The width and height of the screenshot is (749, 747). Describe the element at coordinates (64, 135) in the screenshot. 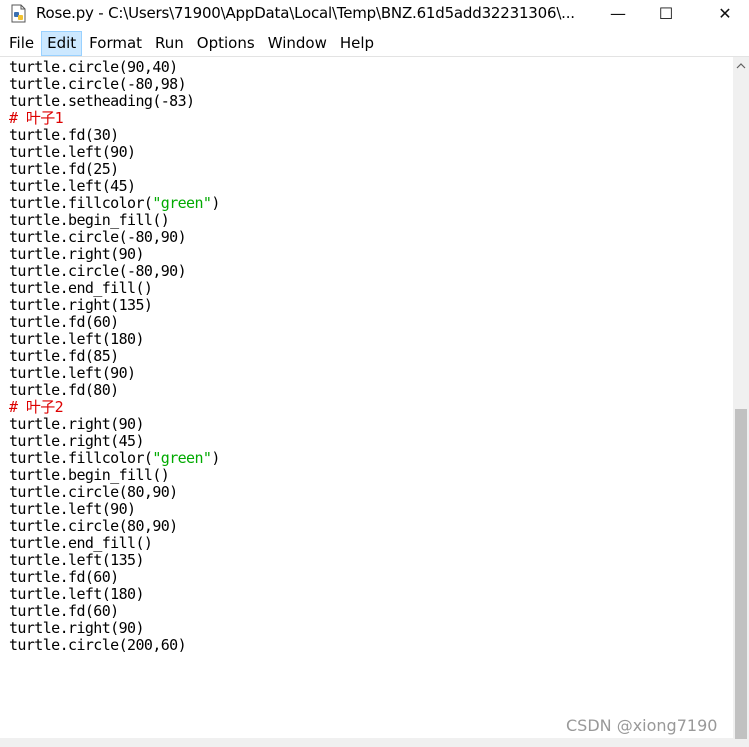

I see `code-line: turtle.fd(30)` at that location.